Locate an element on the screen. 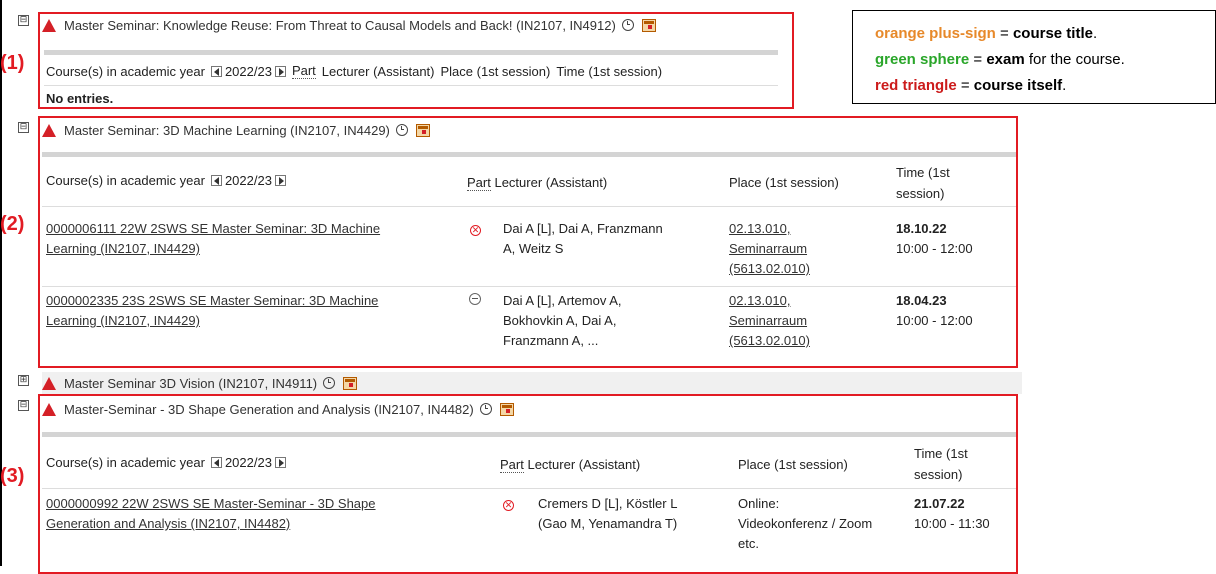  legend-def-exam: exam is located at coordinates (1005, 59).